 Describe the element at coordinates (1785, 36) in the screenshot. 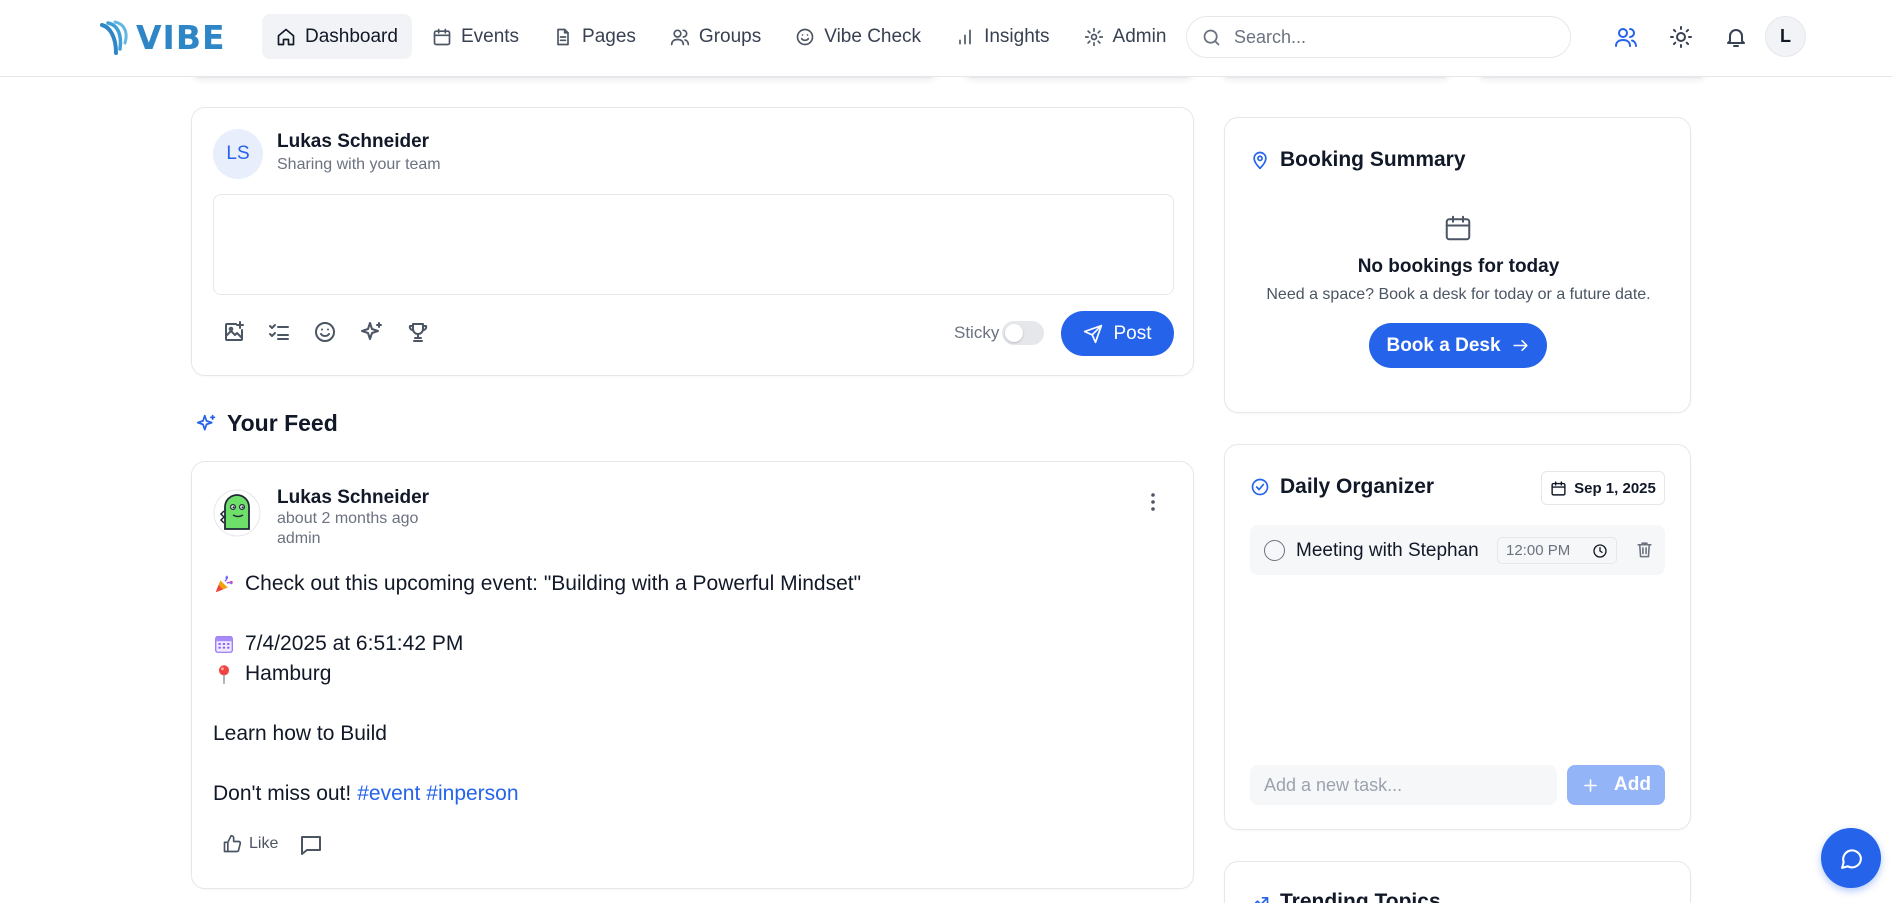

I see `user-avatar: L` at that location.